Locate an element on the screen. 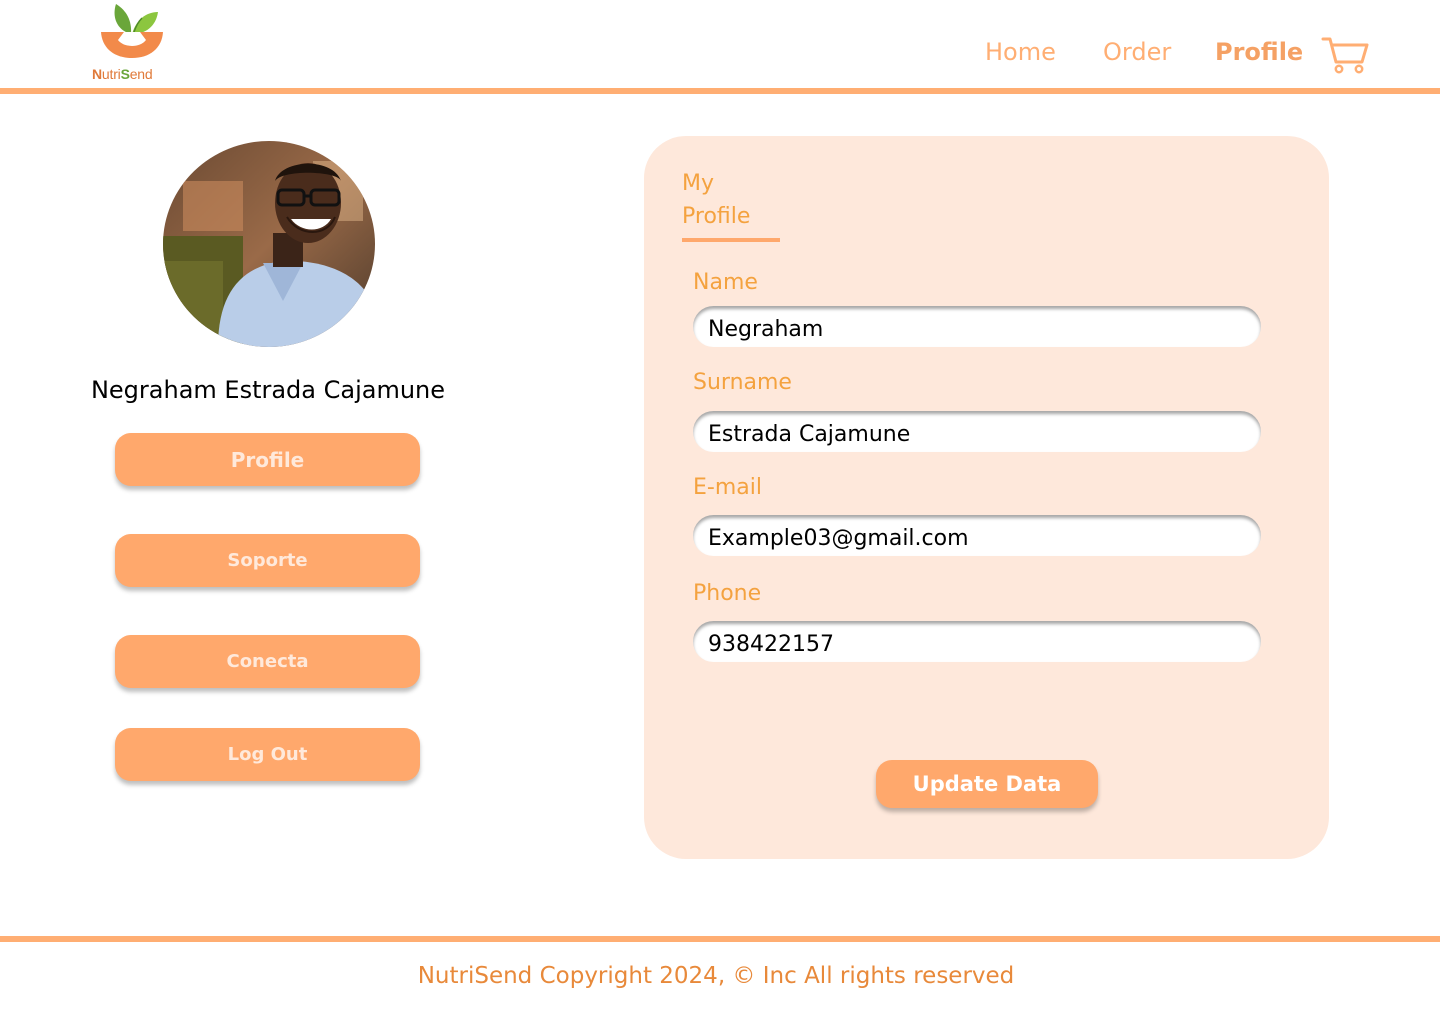  email-label: E-mail is located at coordinates (727, 487).